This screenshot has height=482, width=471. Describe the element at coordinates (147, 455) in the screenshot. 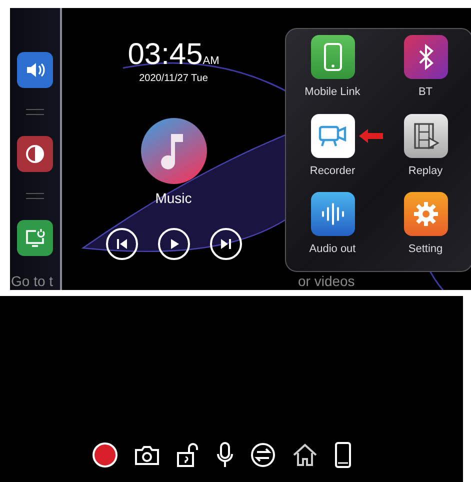

I see `camera-button` at that location.